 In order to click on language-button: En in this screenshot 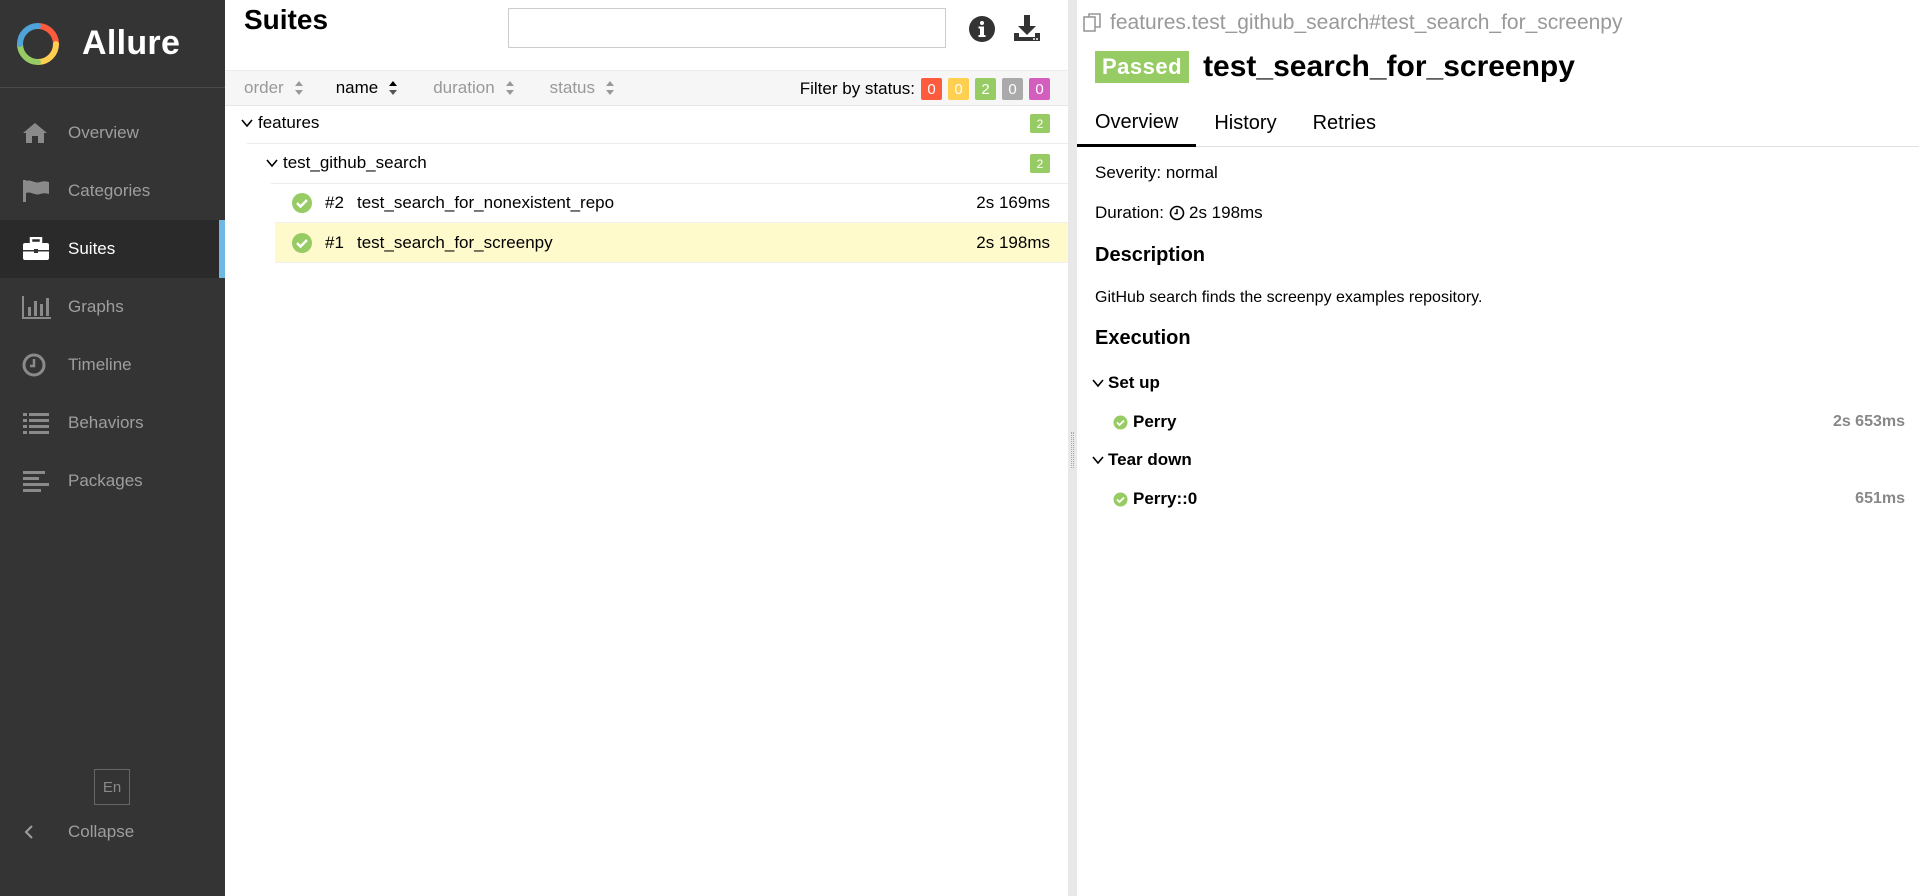, I will do `click(112, 787)`.